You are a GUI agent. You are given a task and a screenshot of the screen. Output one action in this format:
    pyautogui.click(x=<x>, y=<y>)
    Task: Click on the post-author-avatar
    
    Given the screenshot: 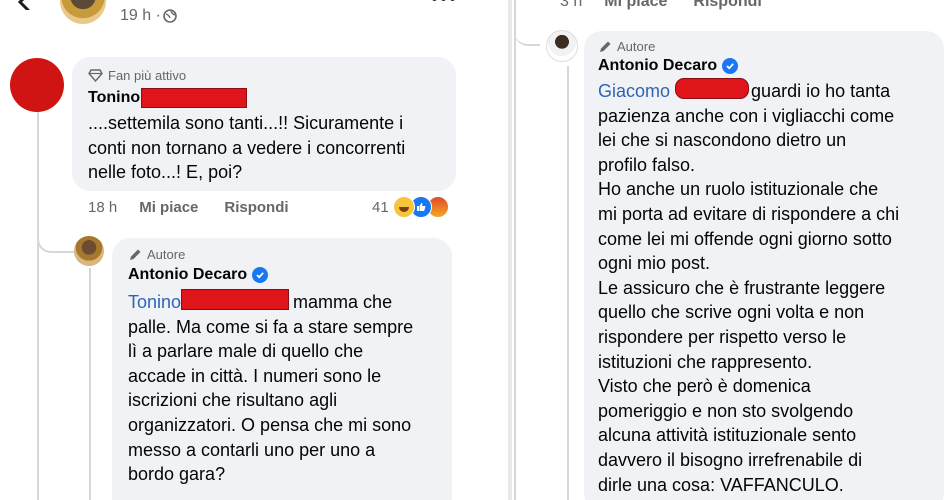 What is the action you would take?
    pyautogui.click(x=83, y=12)
    